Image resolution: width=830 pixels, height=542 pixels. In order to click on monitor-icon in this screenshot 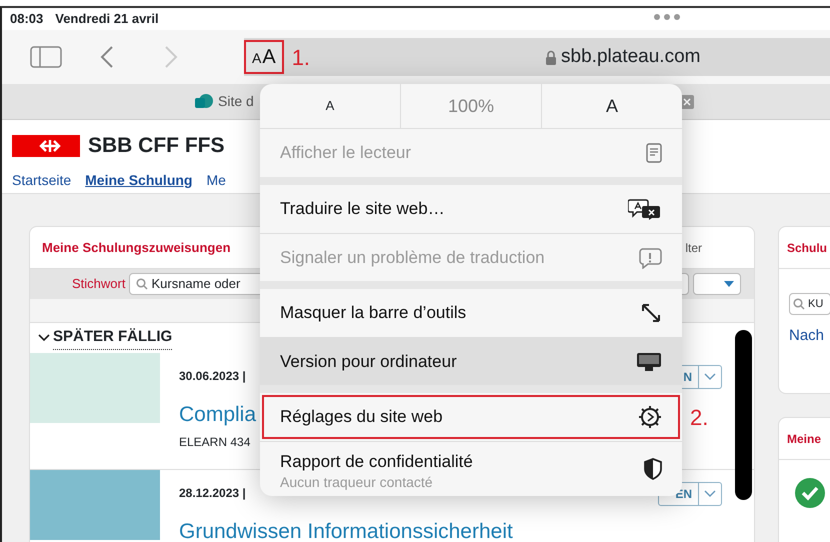, I will do `click(649, 362)`.